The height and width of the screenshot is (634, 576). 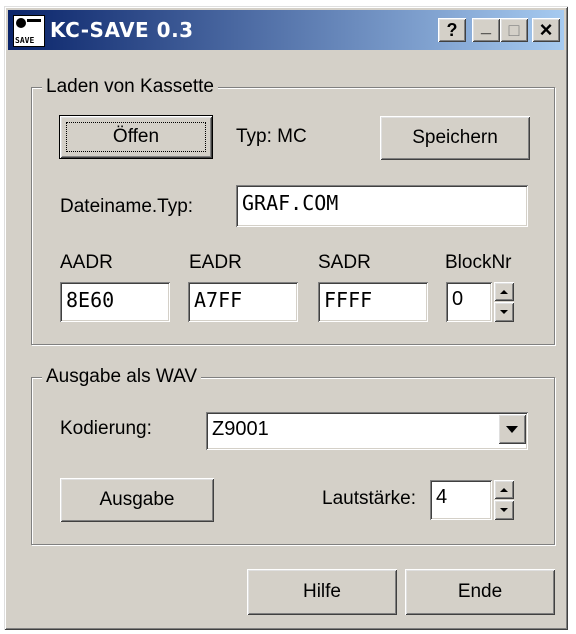 I want to click on encoding-select: Z9001, so click(x=367, y=431).